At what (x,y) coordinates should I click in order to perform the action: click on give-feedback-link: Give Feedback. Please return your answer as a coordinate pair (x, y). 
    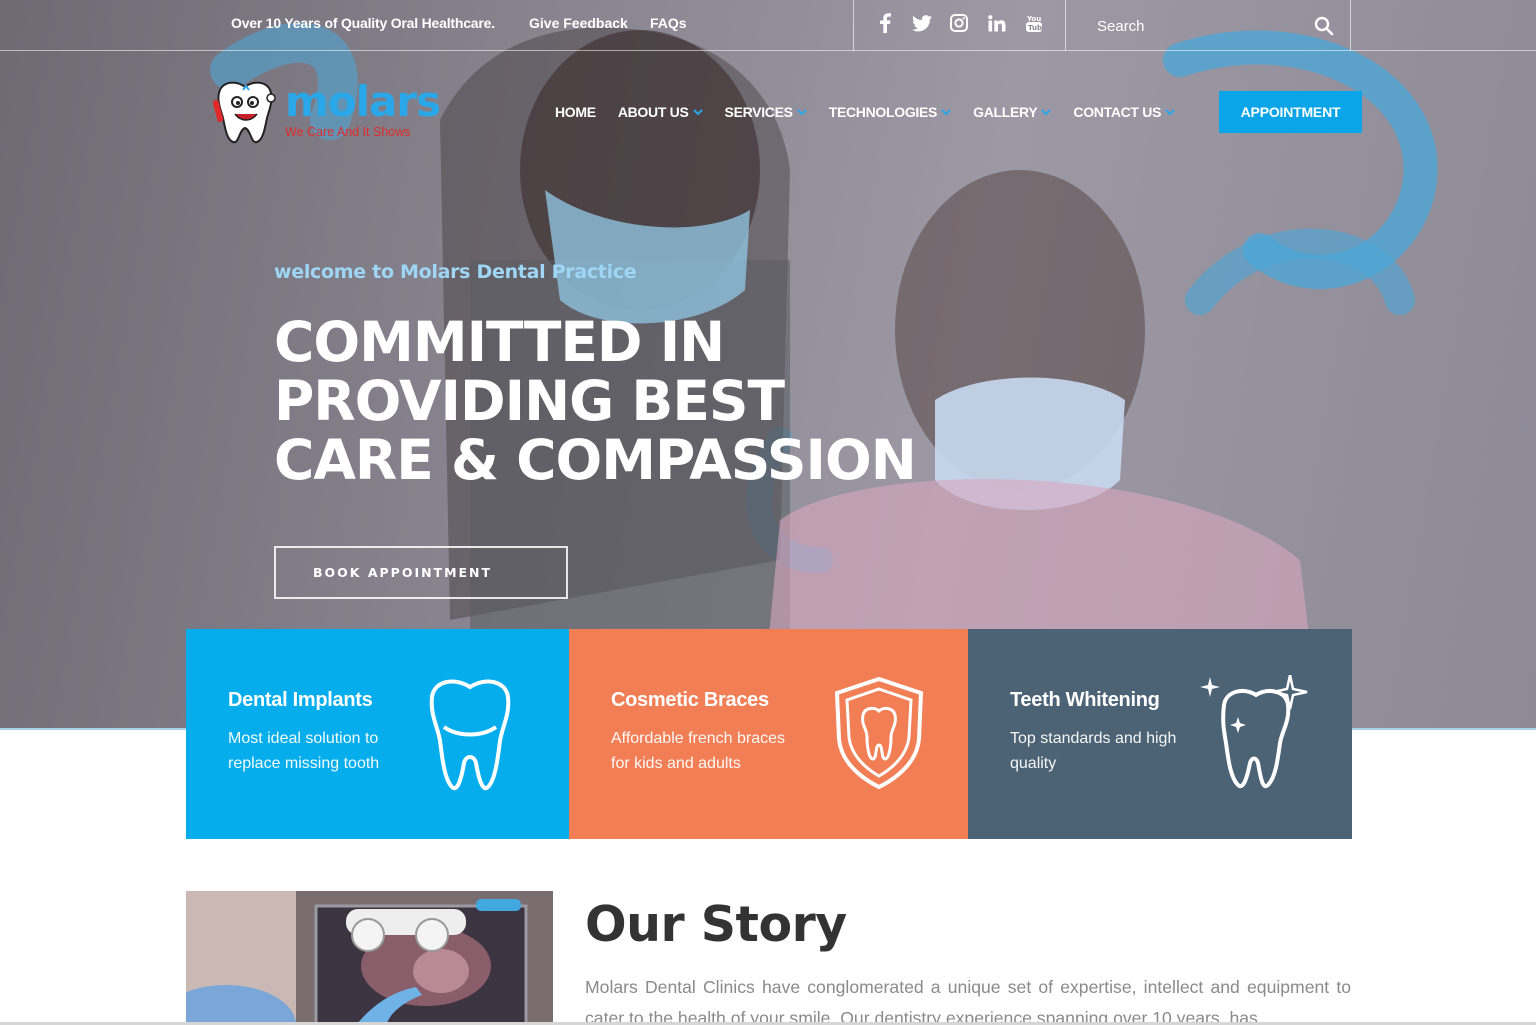
    Looking at the image, I should click on (578, 23).